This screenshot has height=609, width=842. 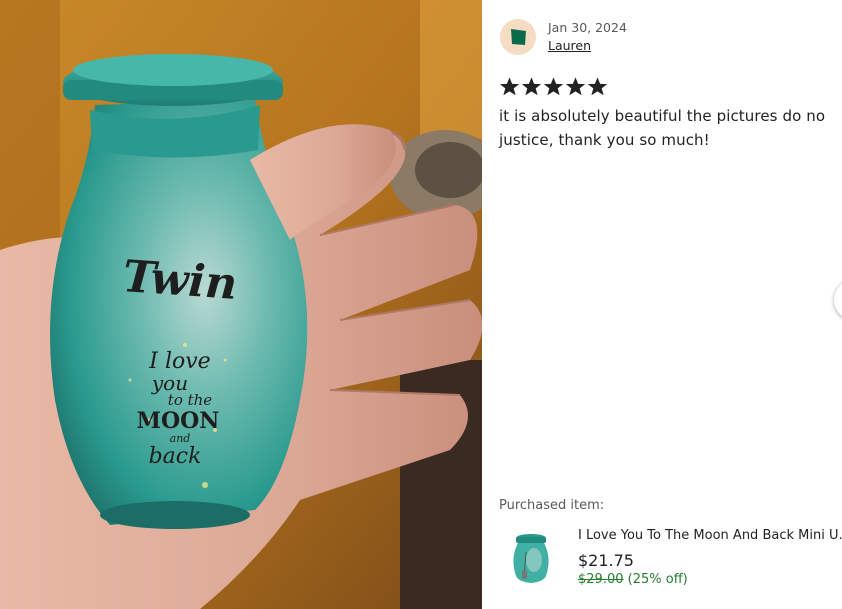 What do you see at coordinates (178, 421) in the screenshot?
I see `svg-text: MOON` at bounding box center [178, 421].